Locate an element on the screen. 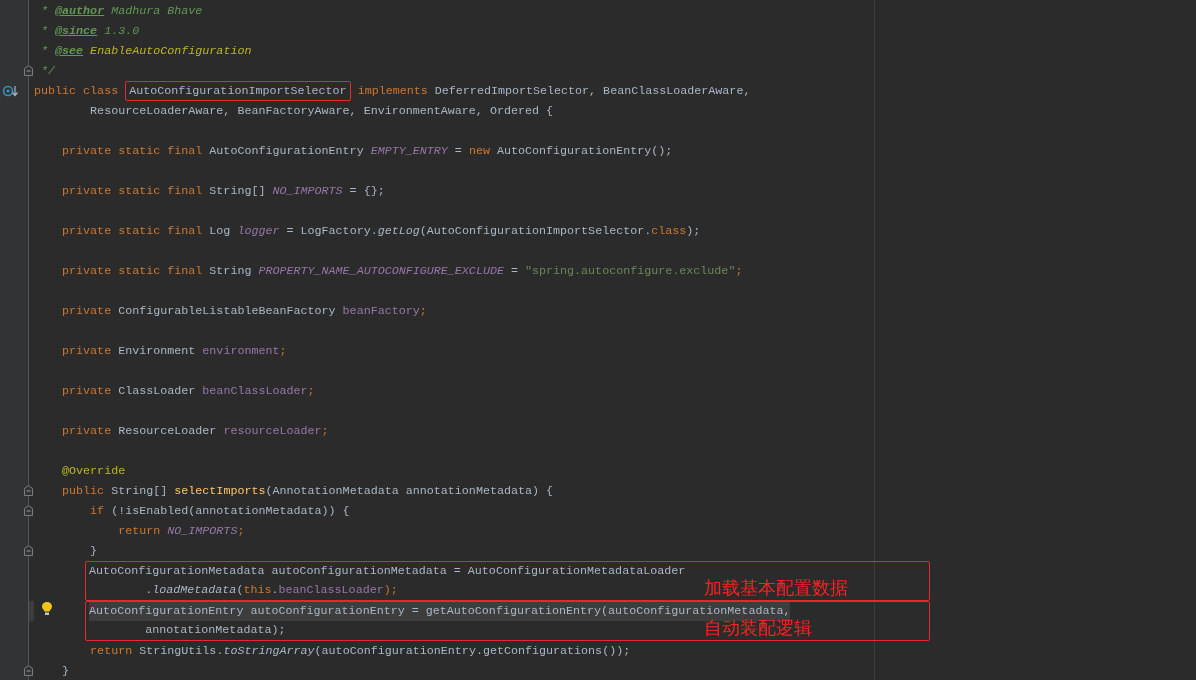 The height and width of the screenshot is (680, 1196). code-line: private static final AutoConfigurationEntry EMPTY_ENTRY = new AutoConfigurationEntry(); is located at coordinates (367, 151).